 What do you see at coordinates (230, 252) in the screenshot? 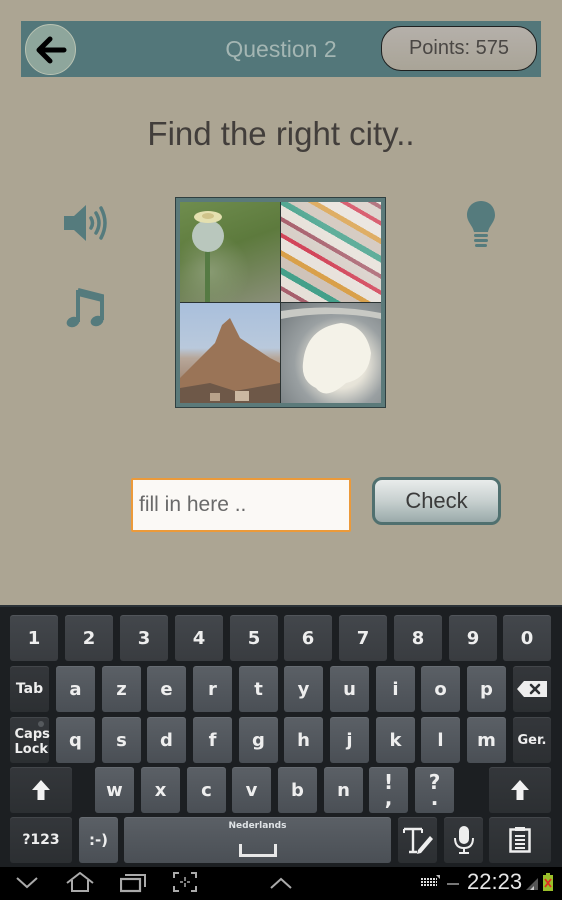
I see `image-tile-poppy` at bounding box center [230, 252].